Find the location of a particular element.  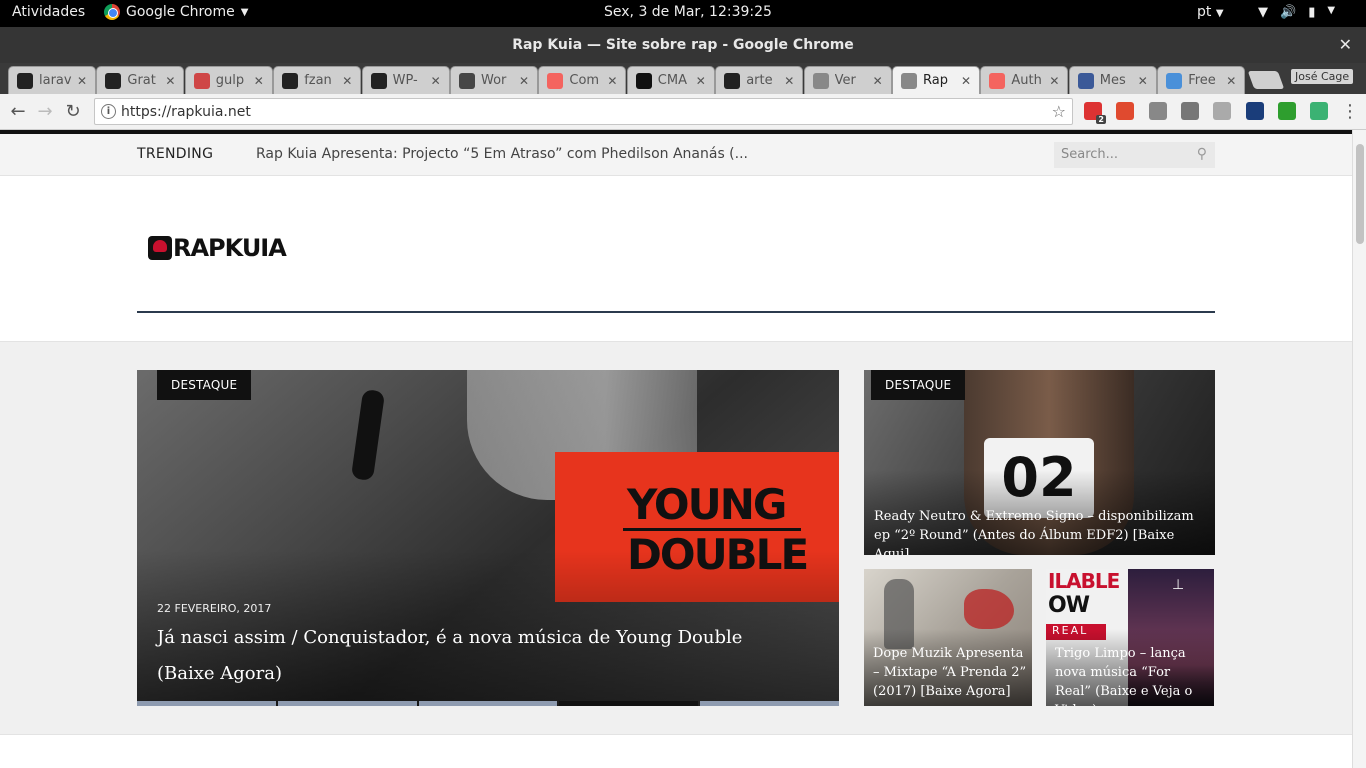

gear-off-ext-icon is located at coordinates (1157, 111).